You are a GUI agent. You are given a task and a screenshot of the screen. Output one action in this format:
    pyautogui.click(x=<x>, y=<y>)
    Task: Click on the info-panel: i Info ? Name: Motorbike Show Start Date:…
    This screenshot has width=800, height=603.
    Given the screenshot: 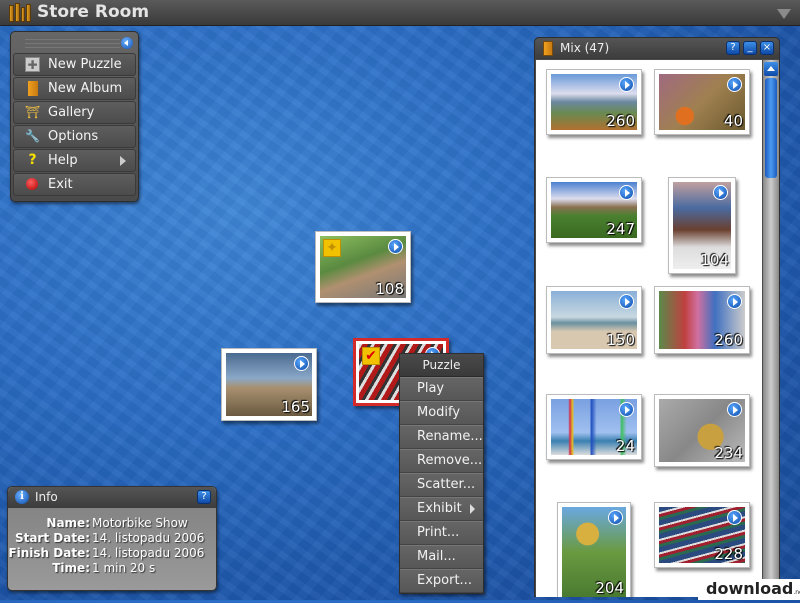 What is the action you would take?
    pyautogui.click(x=112, y=538)
    